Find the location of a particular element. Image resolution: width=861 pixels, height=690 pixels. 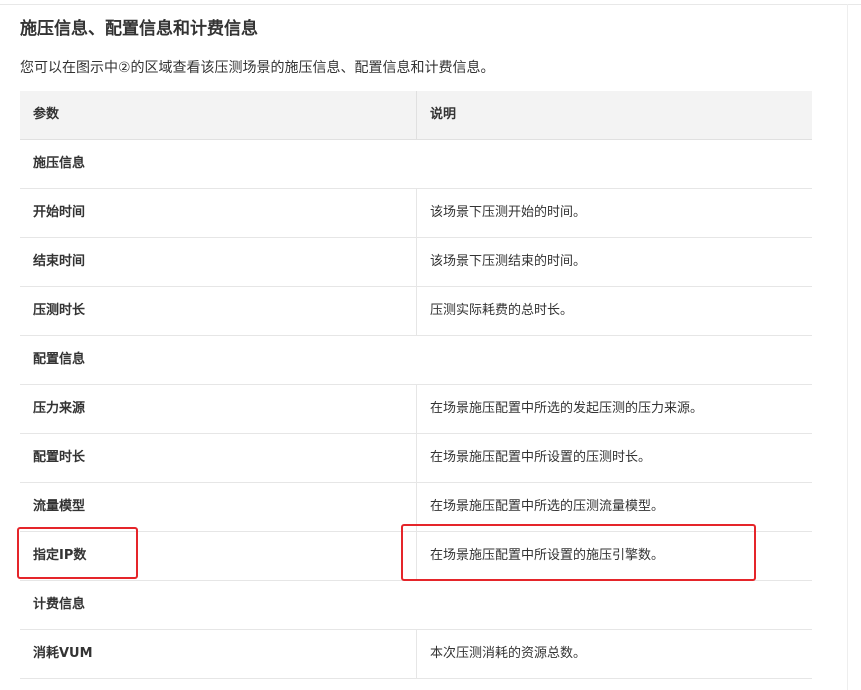

top-divider is located at coordinates (430, 4).